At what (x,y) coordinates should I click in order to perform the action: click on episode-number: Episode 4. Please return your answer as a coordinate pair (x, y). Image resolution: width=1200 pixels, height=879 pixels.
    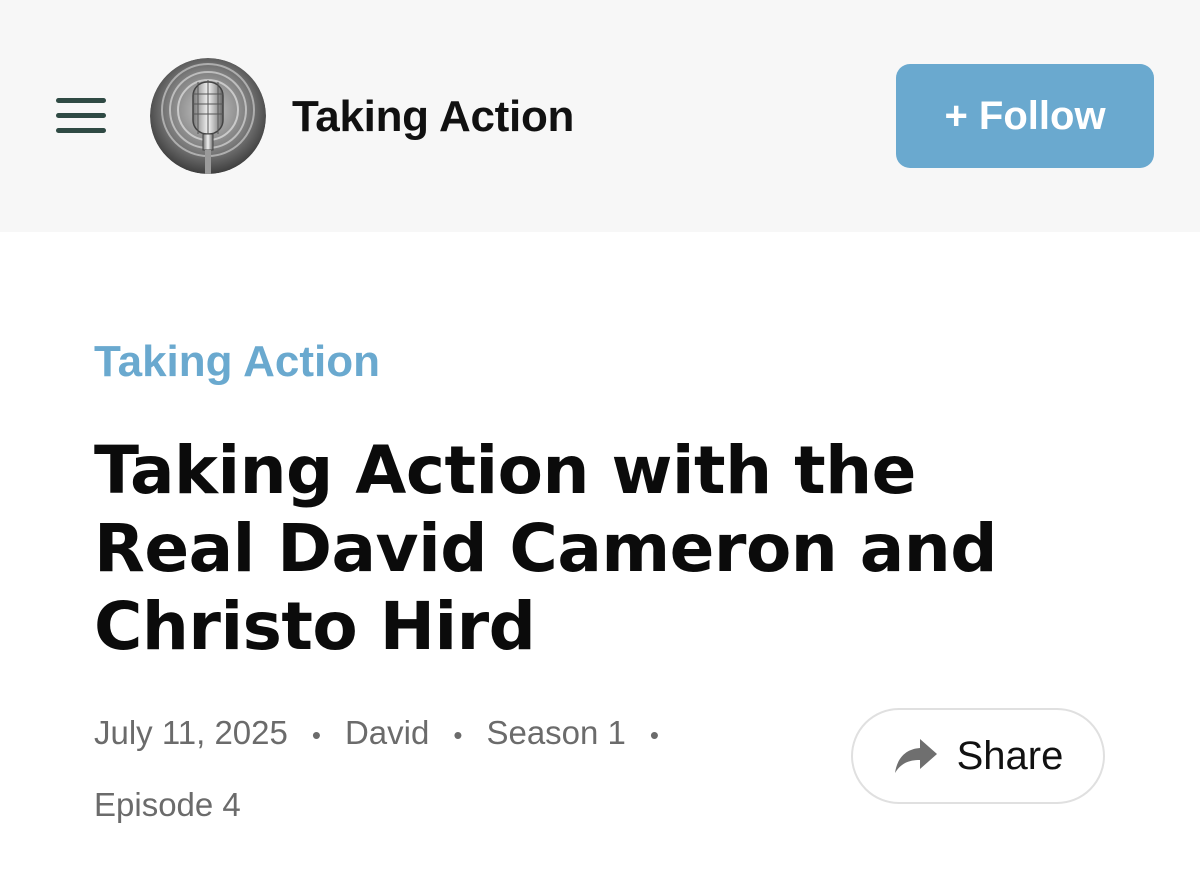
    Looking at the image, I should click on (167, 805).